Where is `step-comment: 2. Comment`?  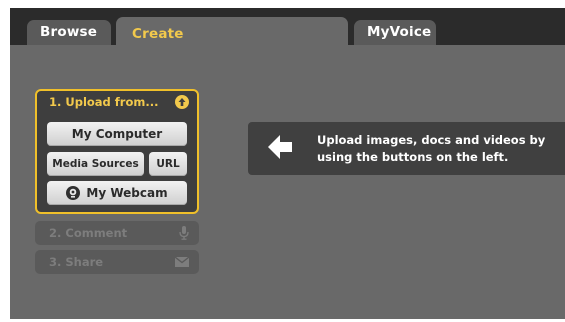 step-comment: 2. Comment is located at coordinates (117, 233).